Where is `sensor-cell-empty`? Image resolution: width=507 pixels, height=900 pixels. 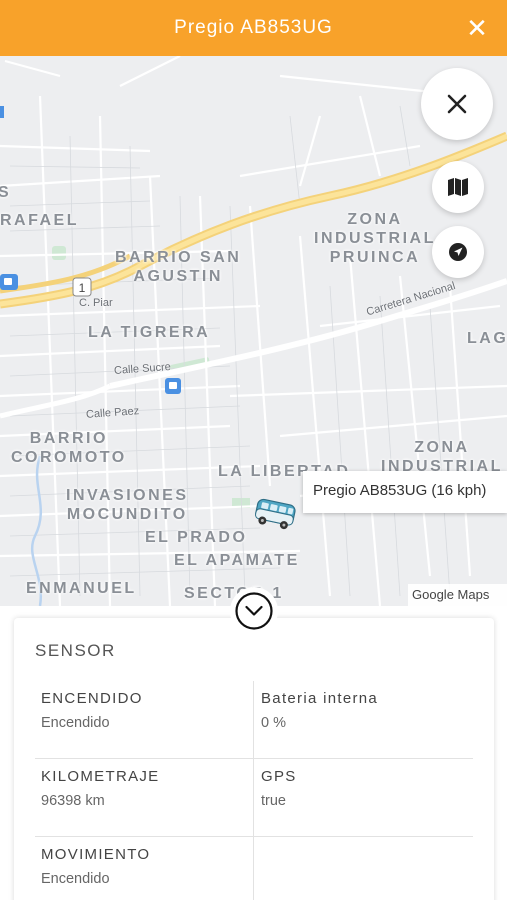
sensor-cell-empty is located at coordinates (363, 868).